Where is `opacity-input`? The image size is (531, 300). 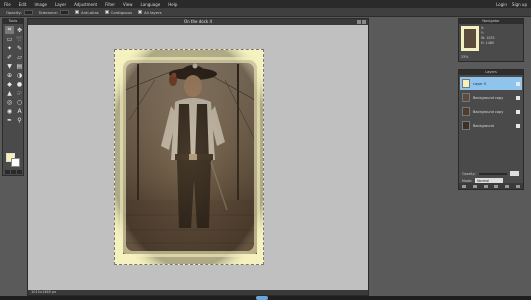
opacity-input is located at coordinates (28, 12).